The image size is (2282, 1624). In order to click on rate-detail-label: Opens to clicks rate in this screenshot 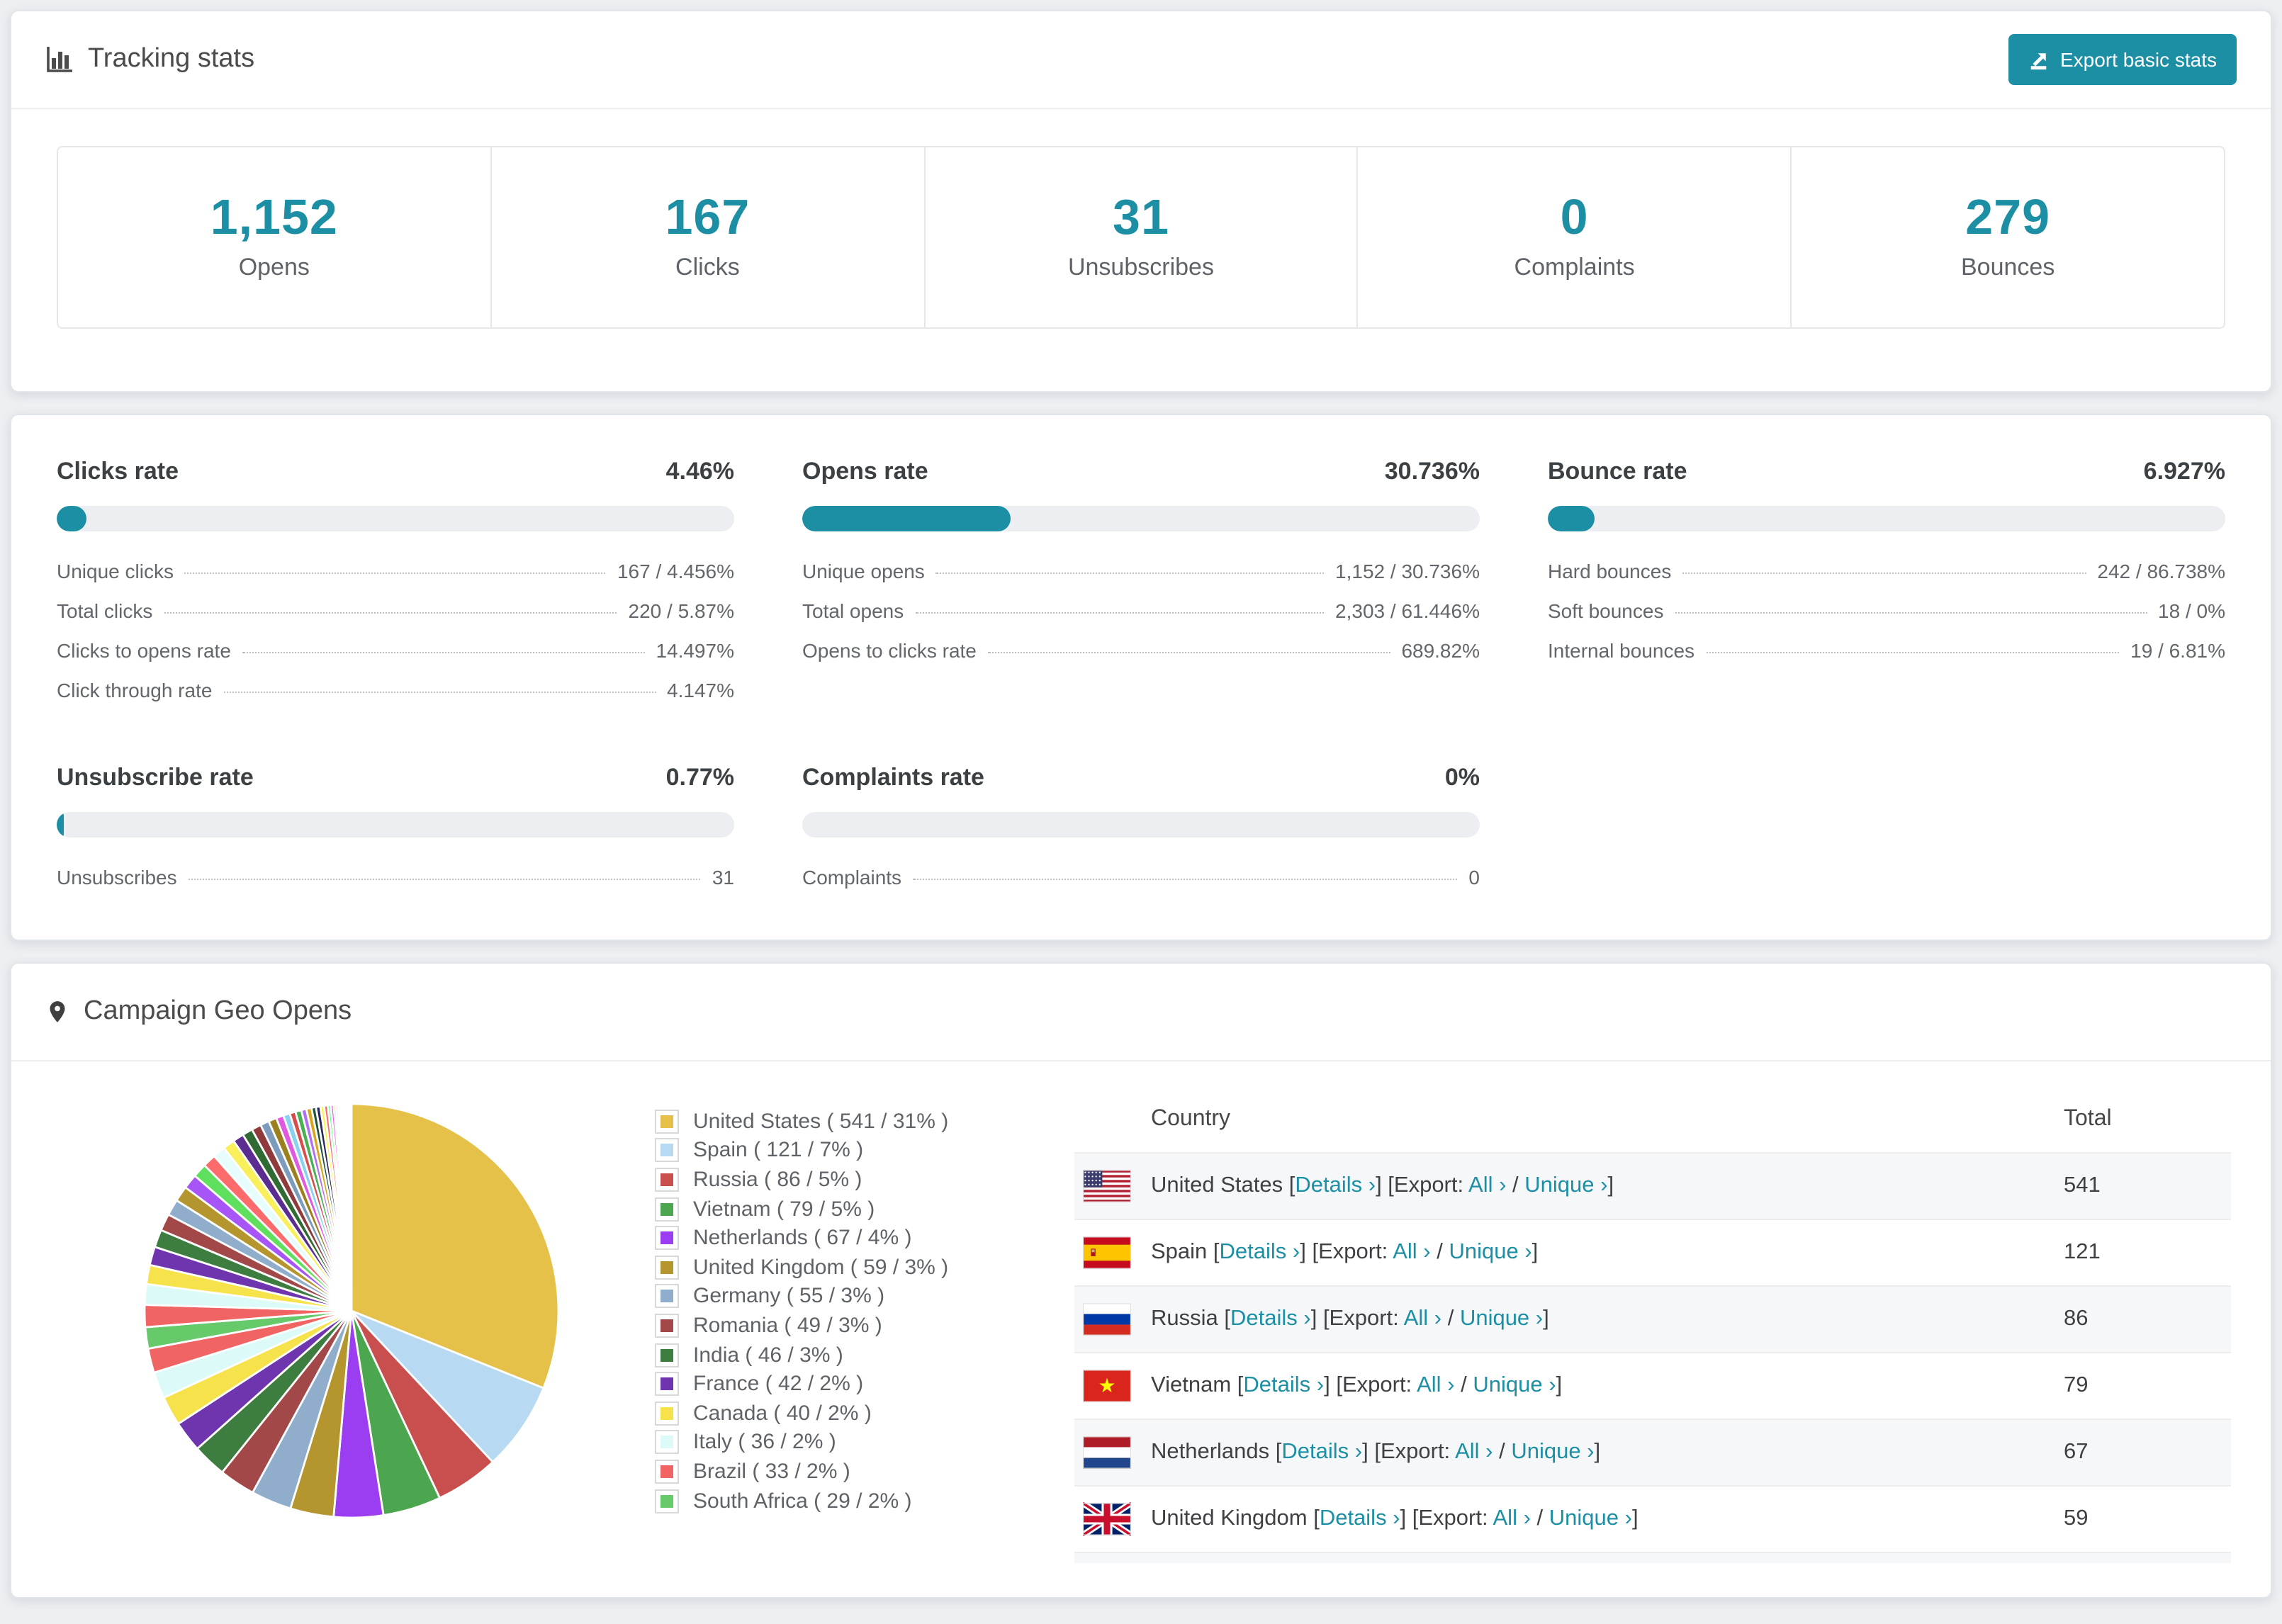, I will do `click(890, 650)`.